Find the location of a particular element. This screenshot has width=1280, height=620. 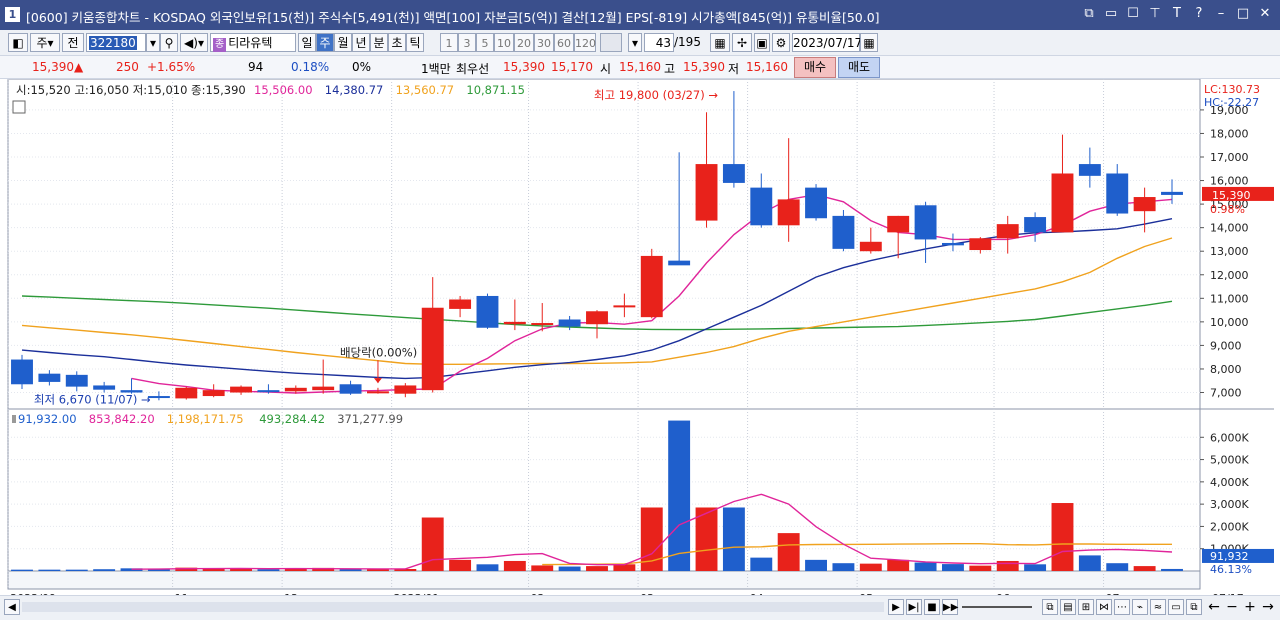

unit-label: 1백만 is located at coordinates (436, 69).